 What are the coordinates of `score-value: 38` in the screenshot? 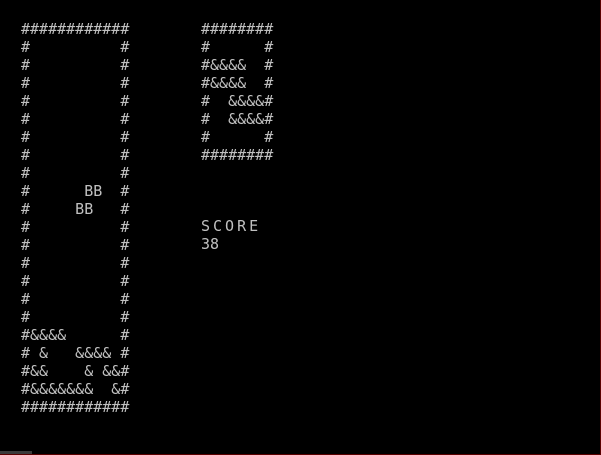 It's located at (210, 244).